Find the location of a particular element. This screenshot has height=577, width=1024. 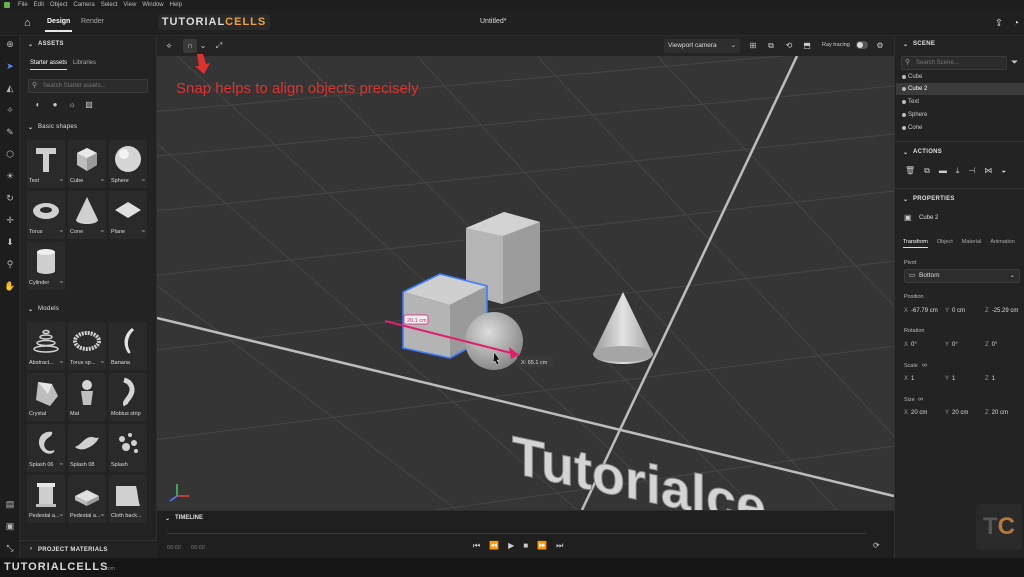

asset-plane: Plane ≈ is located at coordinates (128, 215).